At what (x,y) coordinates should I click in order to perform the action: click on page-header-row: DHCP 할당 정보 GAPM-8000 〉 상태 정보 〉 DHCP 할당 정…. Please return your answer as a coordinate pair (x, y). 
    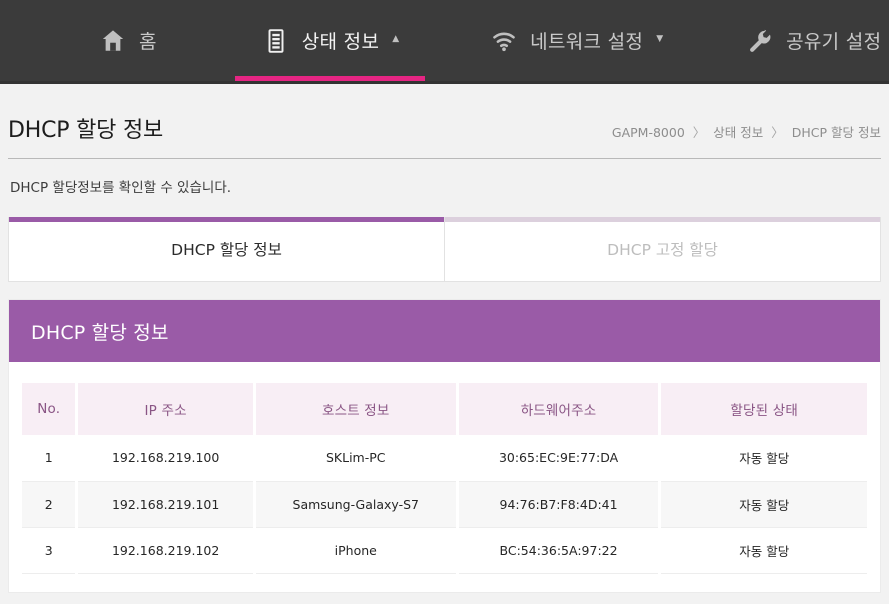
    Looking at the image, I should click on (444, 135).